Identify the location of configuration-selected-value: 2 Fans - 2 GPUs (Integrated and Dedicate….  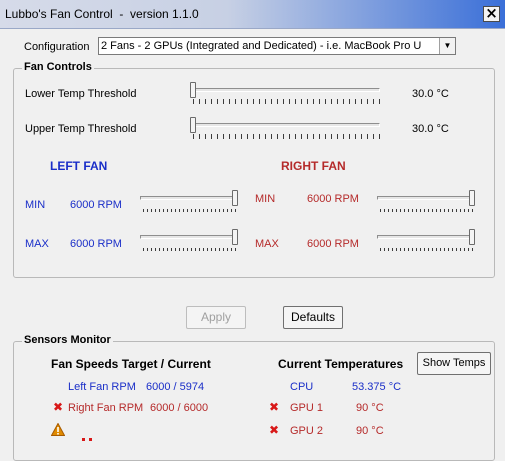
(261, 46).